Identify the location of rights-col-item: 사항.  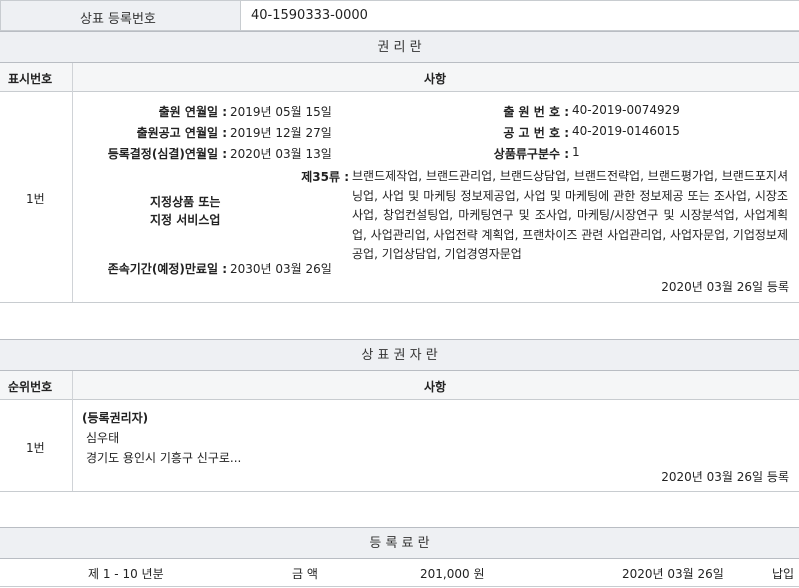
(435, 79).